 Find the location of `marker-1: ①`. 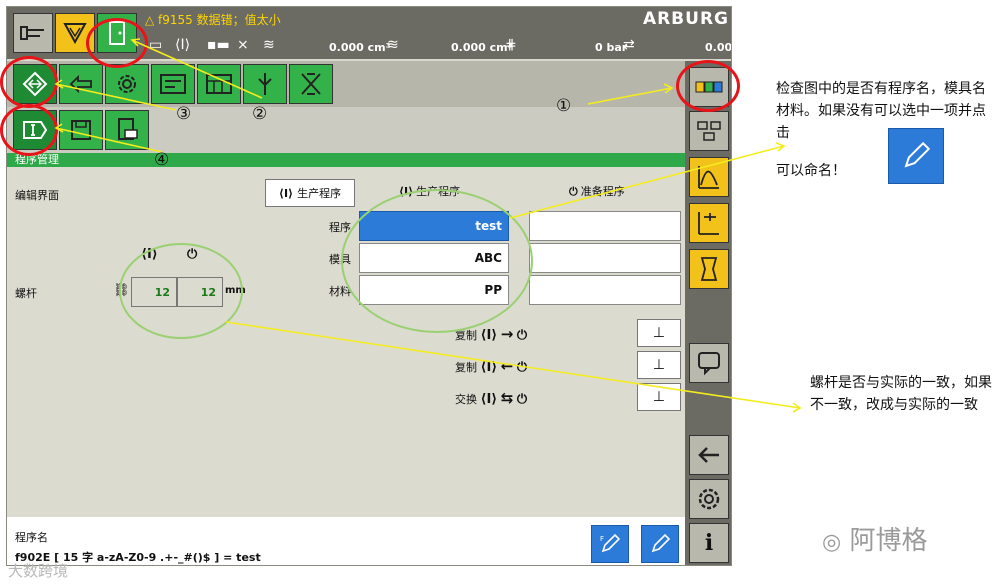

marker-1: ① is located at coordinates (564, 106).